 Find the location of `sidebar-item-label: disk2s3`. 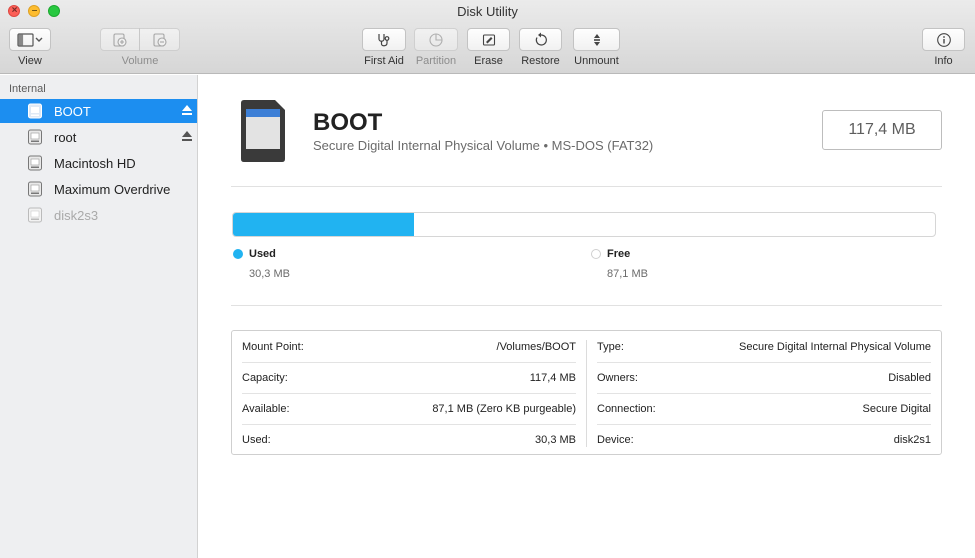

sidebar-item-label: disk2s3 is located at coordinates (76, 215).